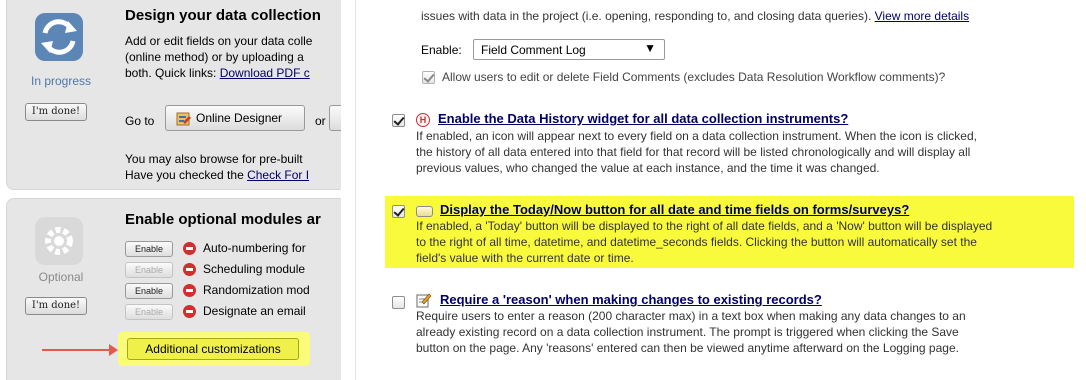  I want to click on module-label: Randomization mod, so click(256, 290).